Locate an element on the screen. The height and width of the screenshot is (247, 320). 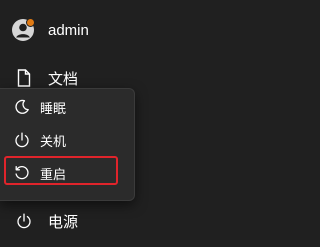
restart-icon is located at coordinates (22, 173).